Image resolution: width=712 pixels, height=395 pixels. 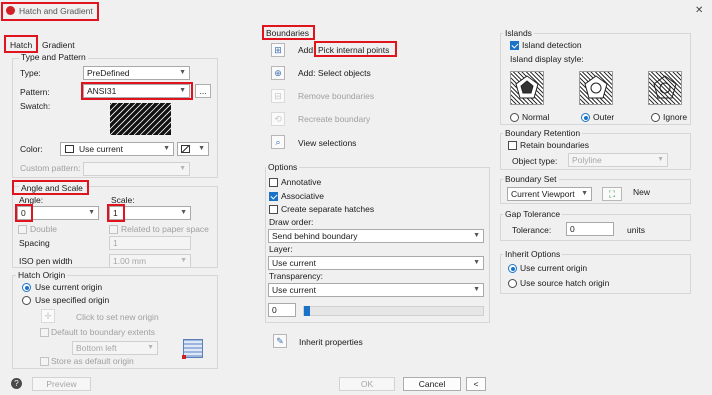 I want to click on object-type-dropdown: Polyline ▼, so click(x=618, y=160).